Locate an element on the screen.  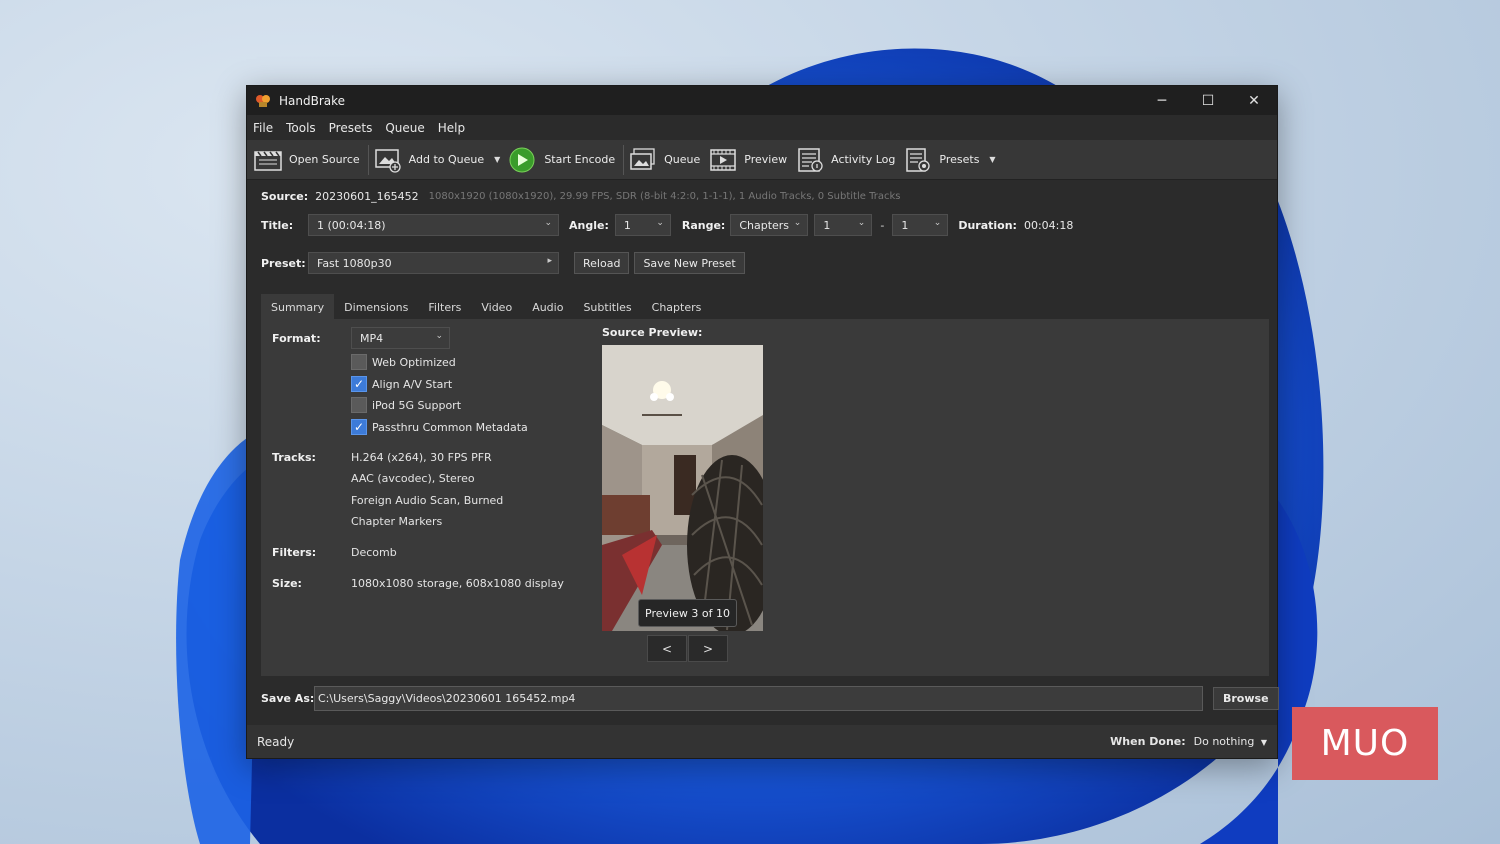
source-label: Source: is located at coordinates (285, 196).